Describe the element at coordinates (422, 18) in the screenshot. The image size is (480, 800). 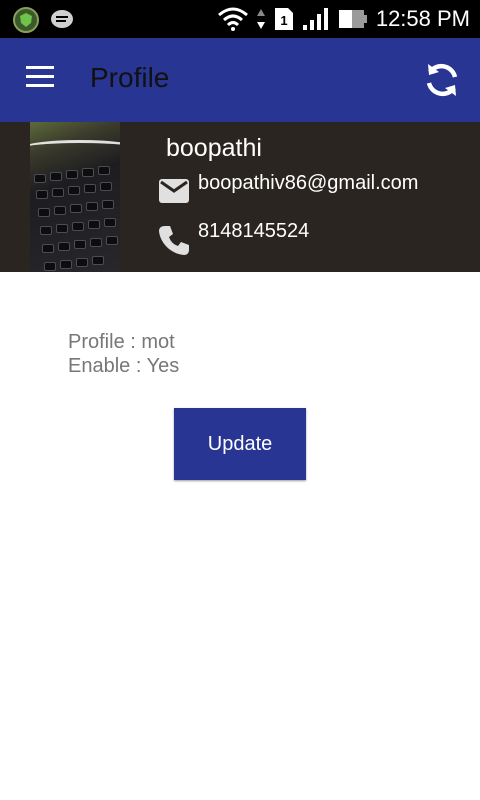
I see `status-time: 12:58 PM` at that location.